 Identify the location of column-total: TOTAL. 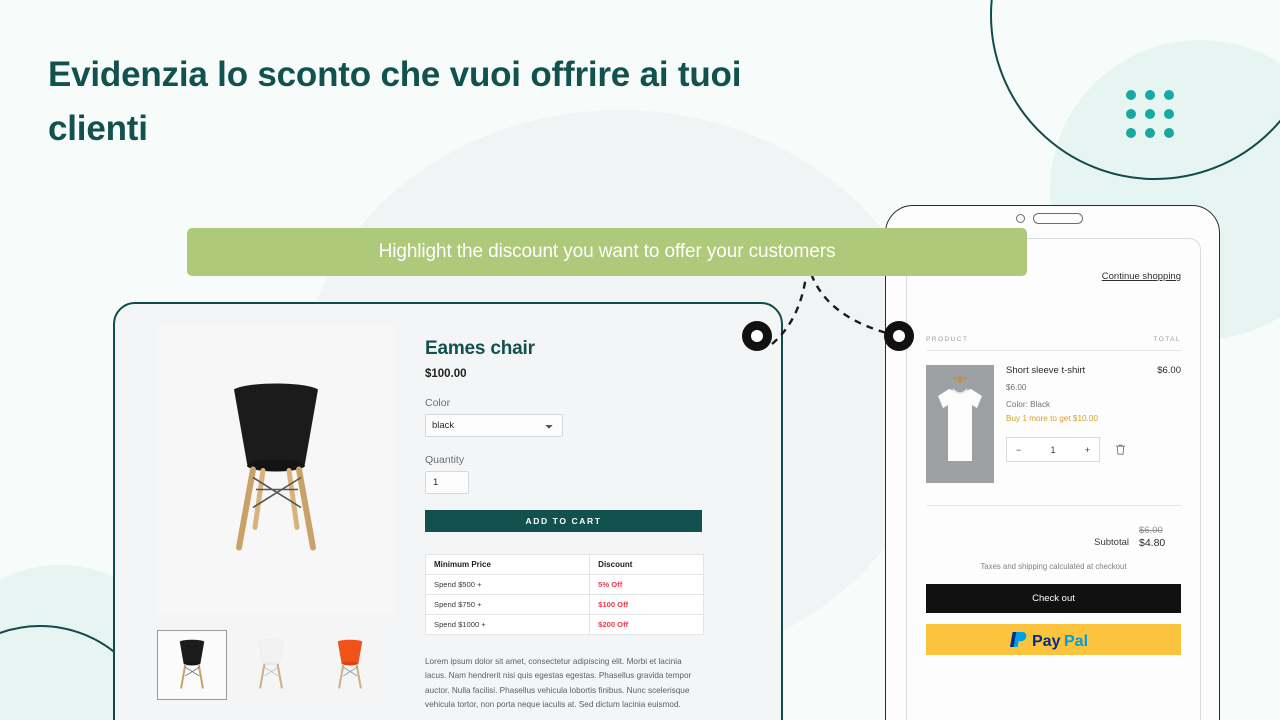
(1167, 339).